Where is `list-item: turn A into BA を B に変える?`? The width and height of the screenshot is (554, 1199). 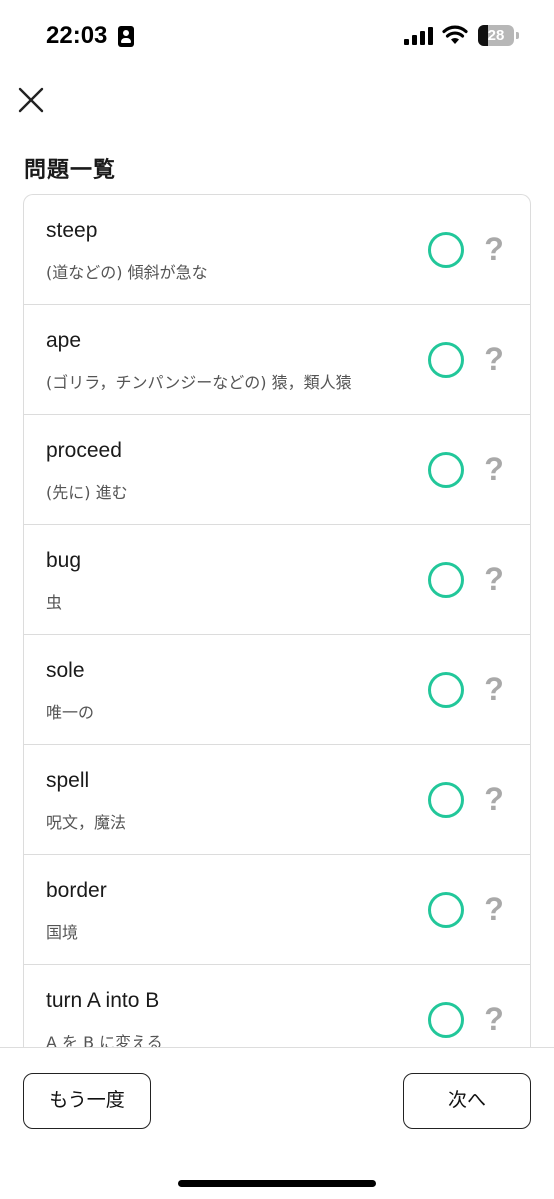 list-item: turn A into BA を B に変える? is located at coordinates (277, 1009).